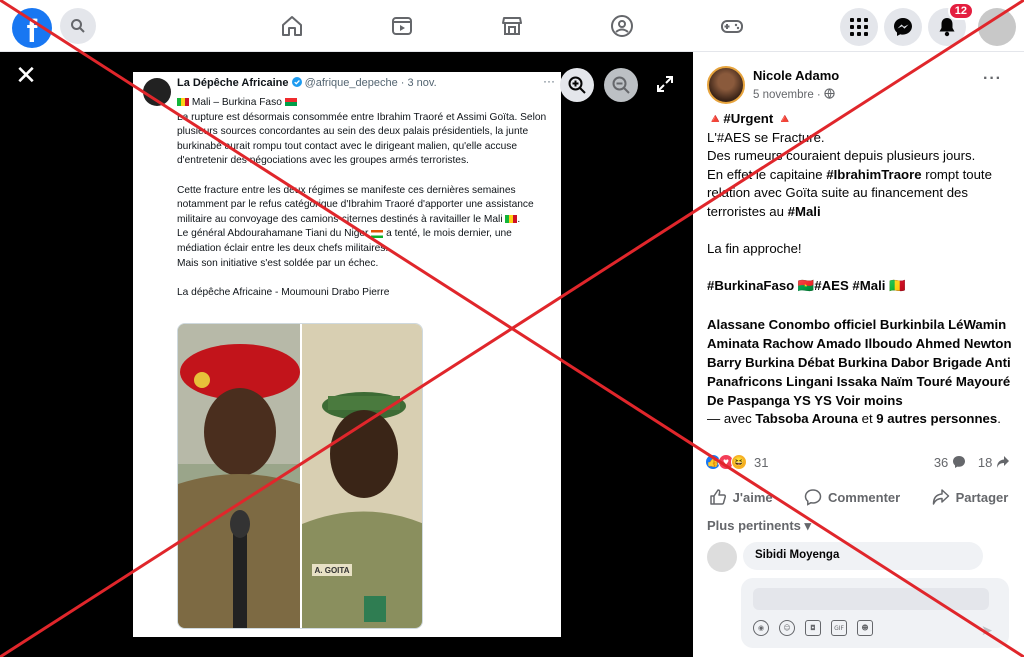 Image resolution: width=1024 pixels, height=657 pixels. What do you see at coordinates (797, 555) in the screenshot?
I see `commenter-name: Sibidi Moyenga` at bounding box center [797, 555].